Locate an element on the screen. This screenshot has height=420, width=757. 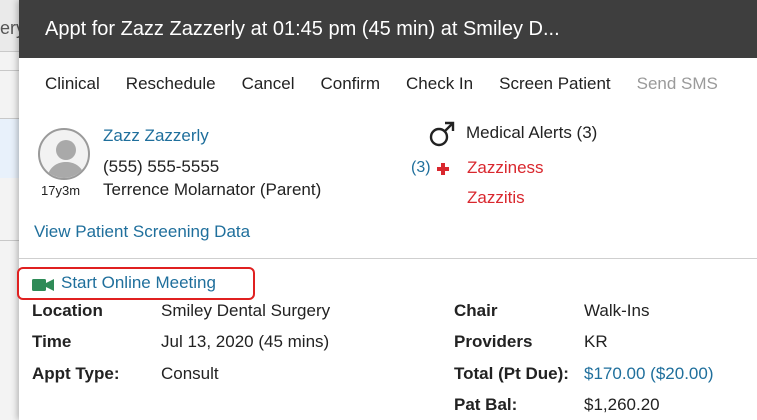
view-screening-data-link: View Patient Screening Data is located at coordinates (142, 232).